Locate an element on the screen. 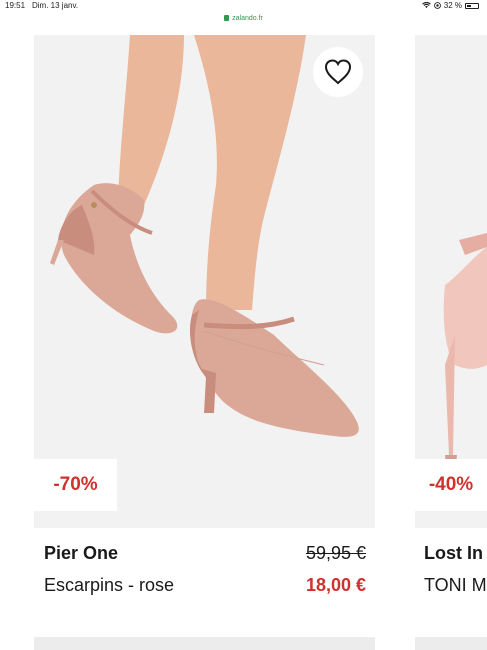 This screenshot has height=650, width=487. product-brand: Pier One is located at coordinates (81, 553).